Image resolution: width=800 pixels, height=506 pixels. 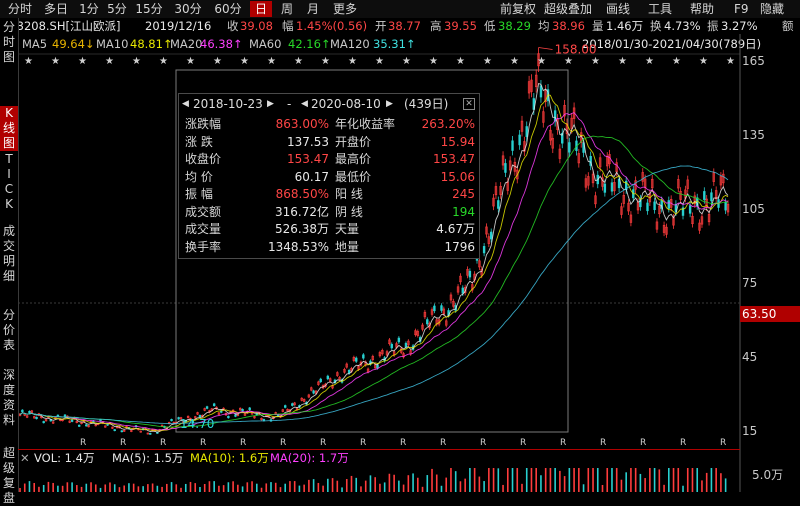 I want to click on low-annotation: 14.70, so click(x=197, y=424).